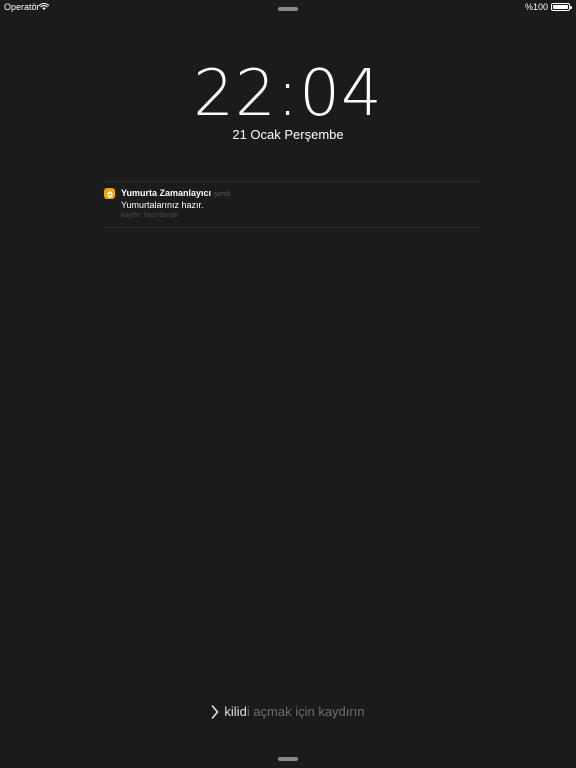 This screenshot has width=576, height=768. What do you see at coordinates (215, 711) in the screenshot?
I see `chevron-right-icon` at bounding box center [215, 711].